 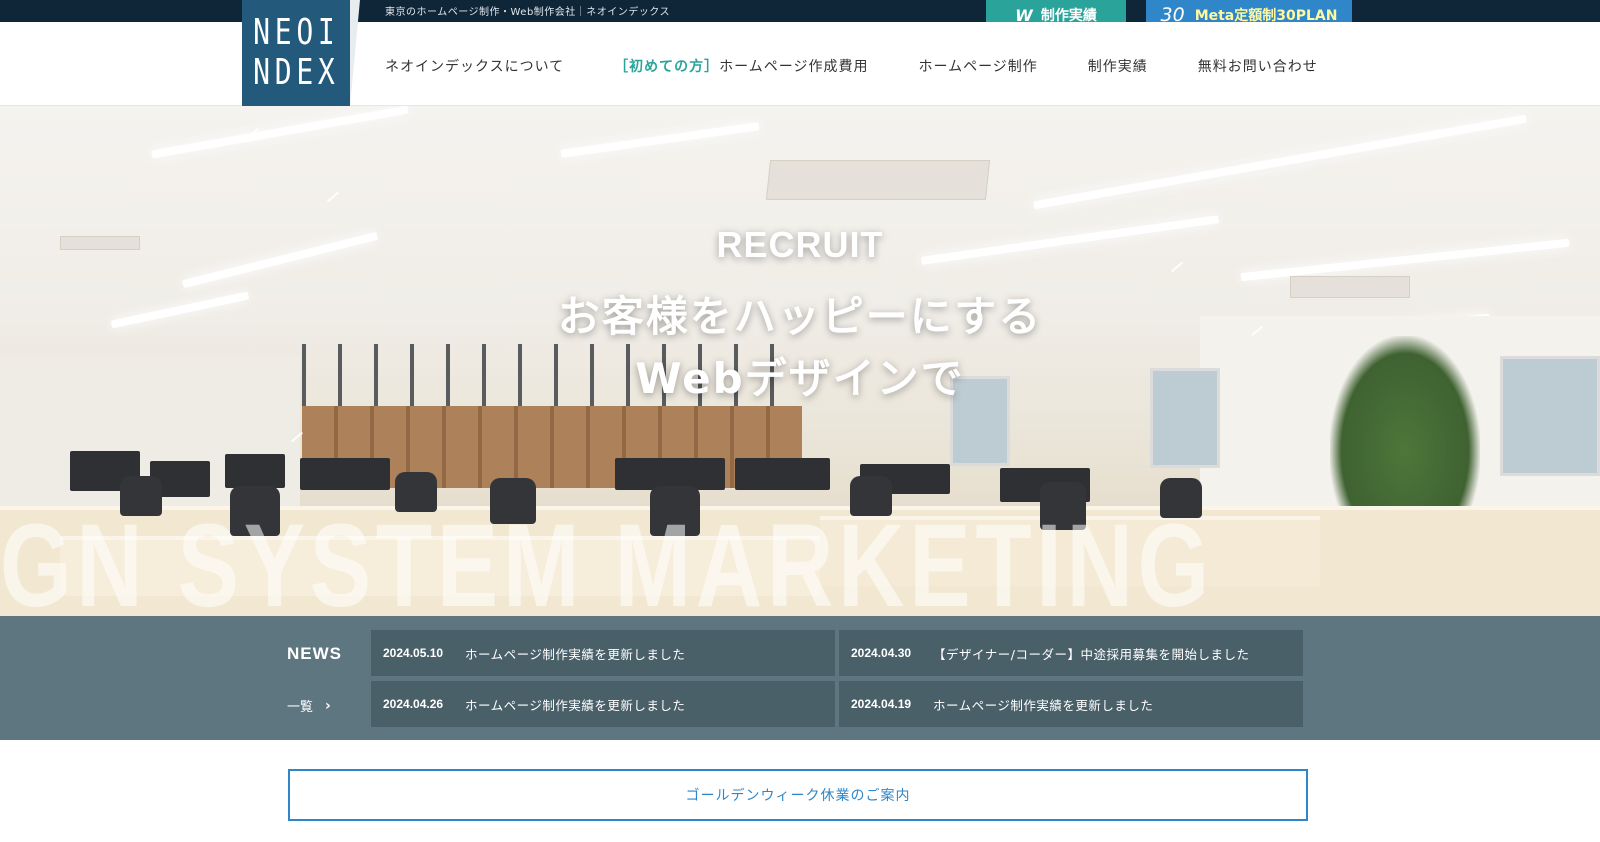 What do you see at coordinates (296, 32) in the screenshot?
I see `logo-line-1: NEOI` at bounding box center [296, 32].